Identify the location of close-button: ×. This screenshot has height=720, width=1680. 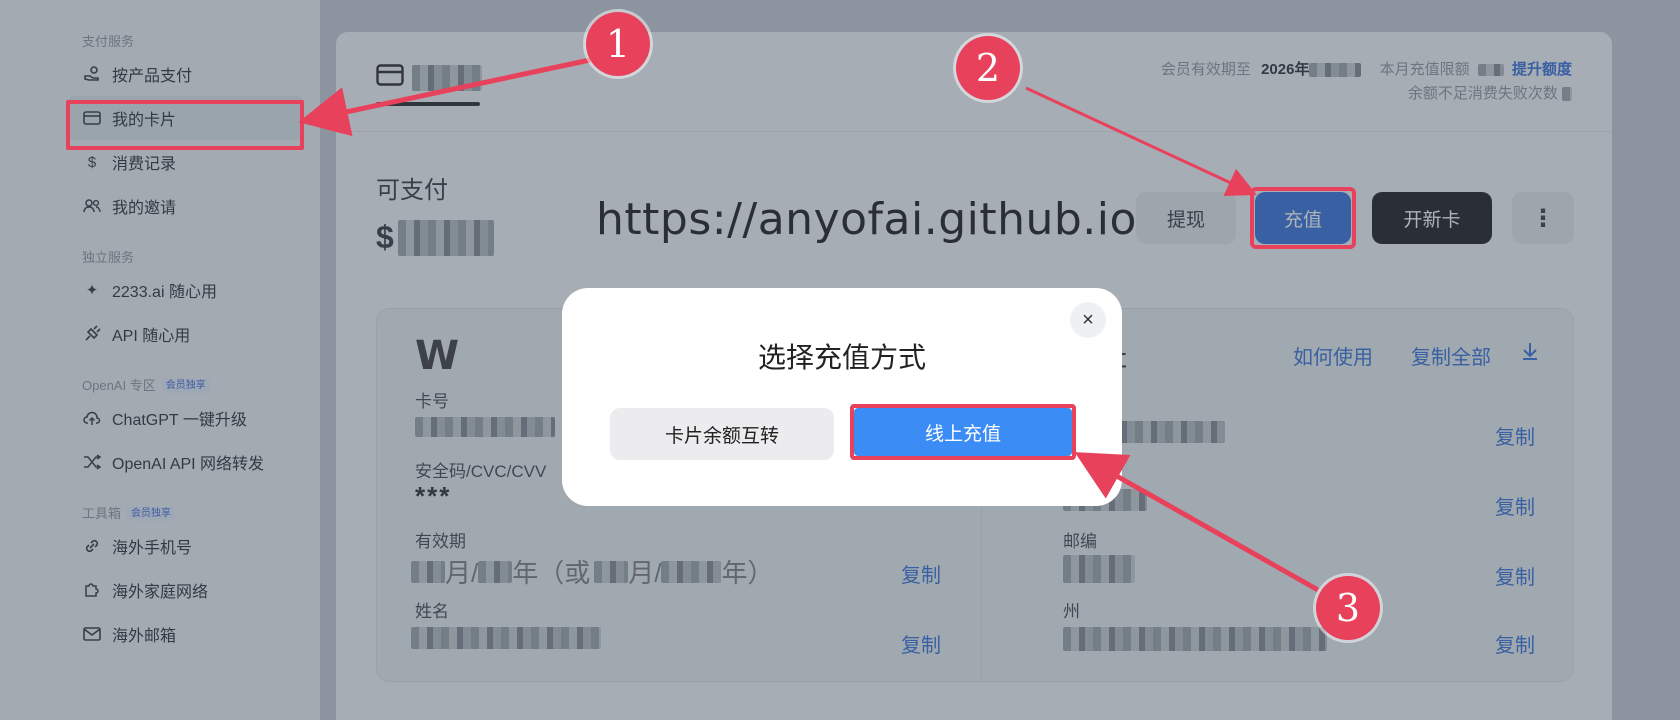
(1088, 320).